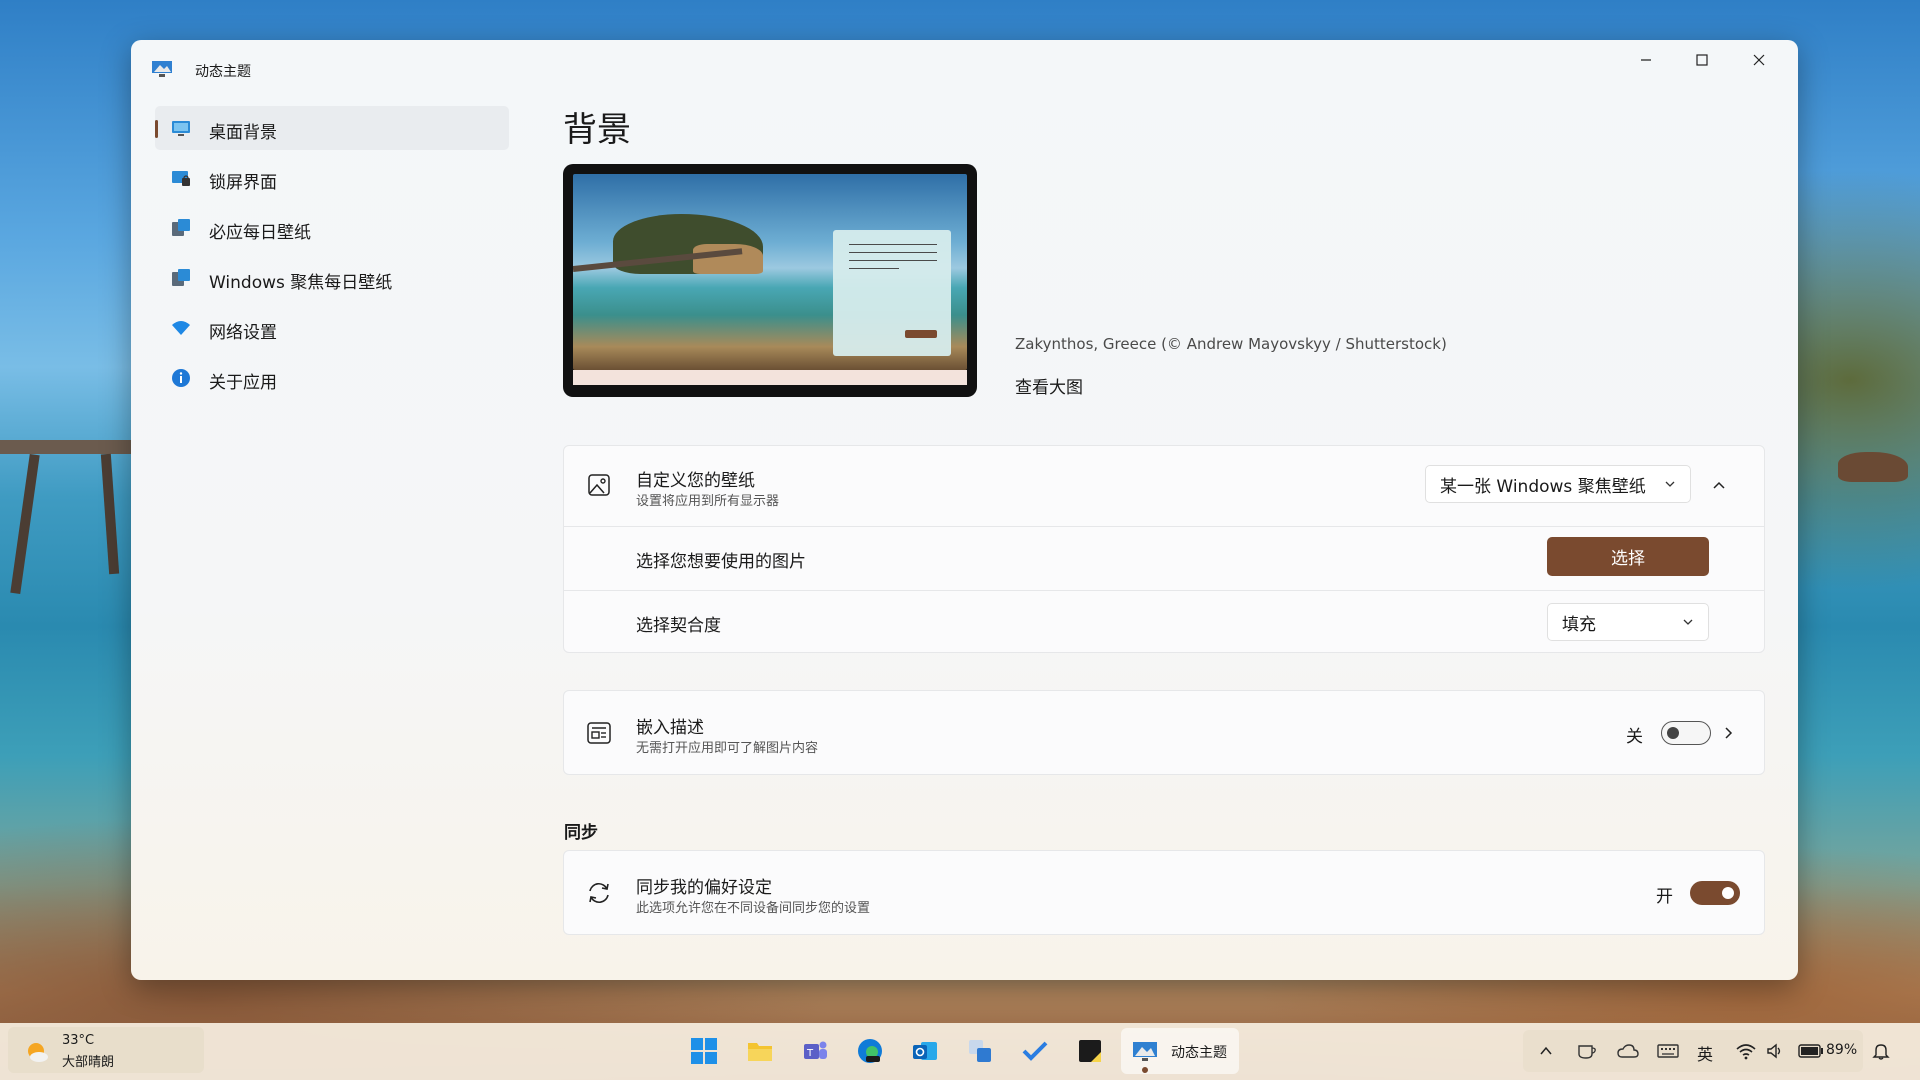 Image resolution: width=1920 pixels, height=1080 pixels. I want to click on embed-description-toggle, so click(1686, 733).